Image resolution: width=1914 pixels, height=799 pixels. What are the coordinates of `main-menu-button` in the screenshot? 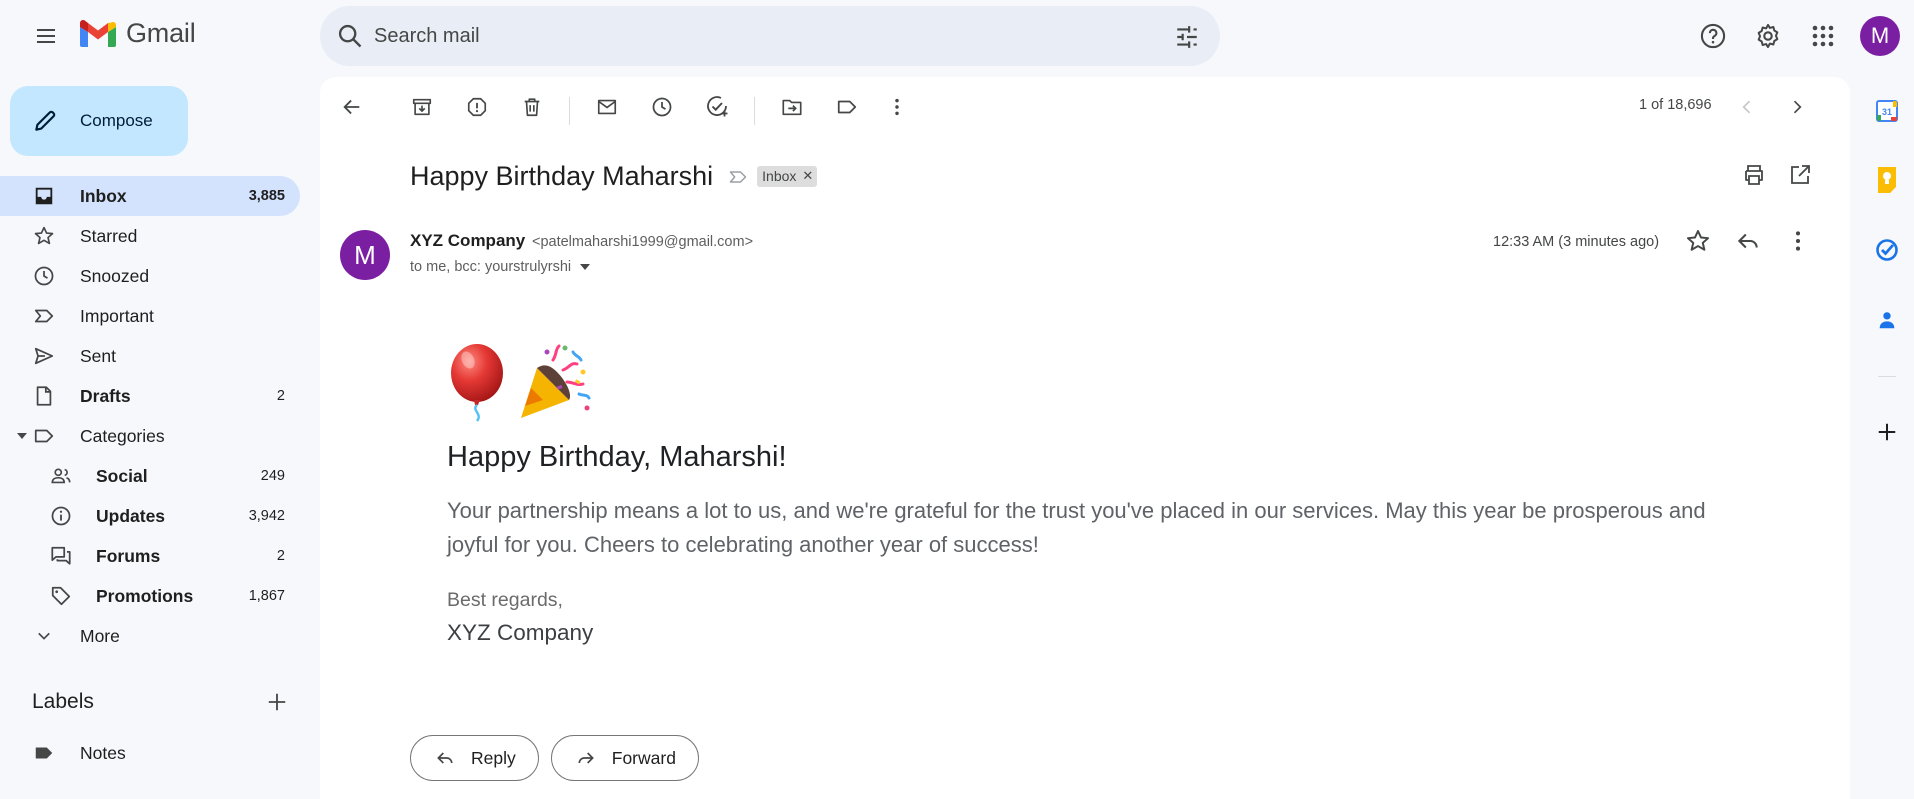 It's located at (46, 36).